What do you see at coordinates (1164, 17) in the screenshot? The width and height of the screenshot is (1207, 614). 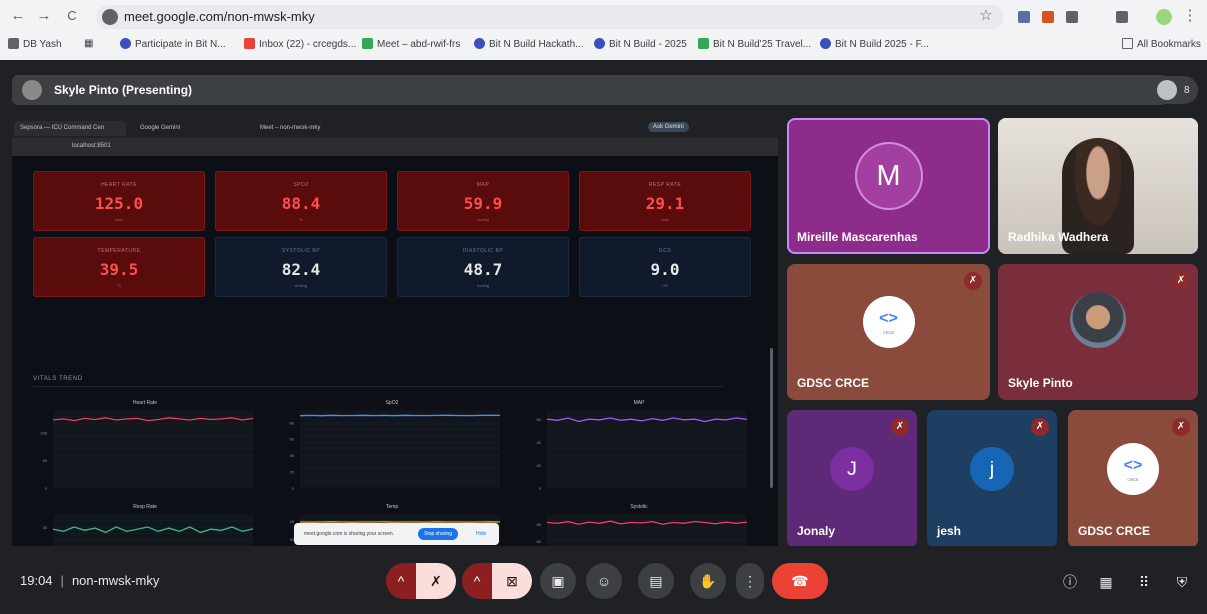 I see `profile-avatar` at bounding box center [1164, 17].